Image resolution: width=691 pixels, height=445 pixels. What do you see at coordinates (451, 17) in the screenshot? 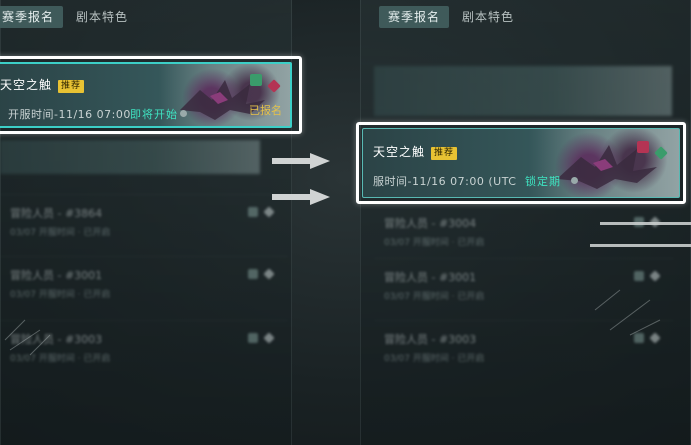
I see `right-tab-bar: 赛季报名 剧本特色` at bounding box center [451, 17].